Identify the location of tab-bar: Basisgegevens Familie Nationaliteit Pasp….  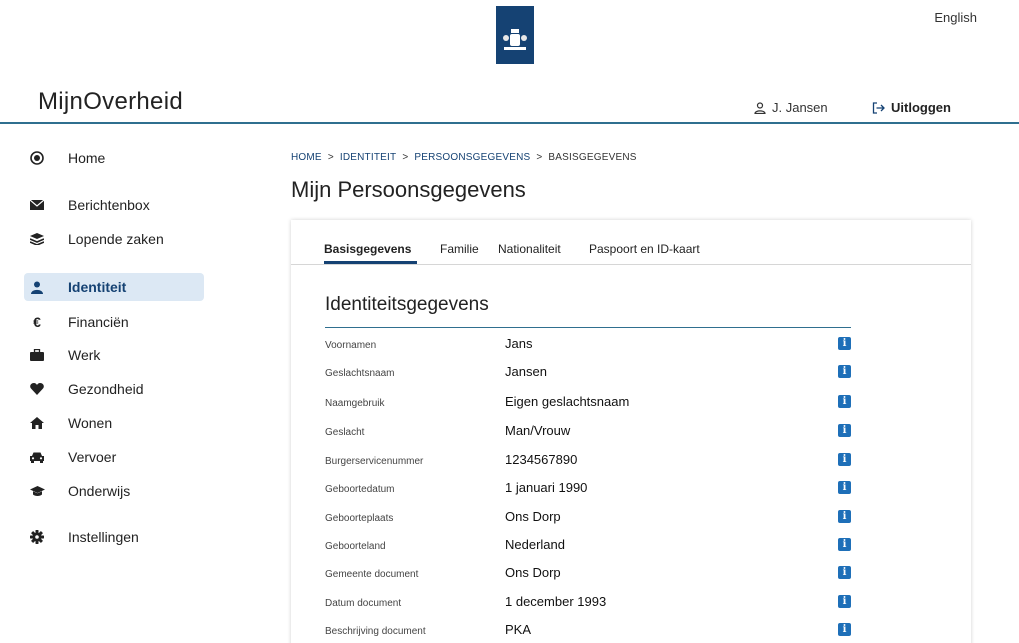
(631, 242).